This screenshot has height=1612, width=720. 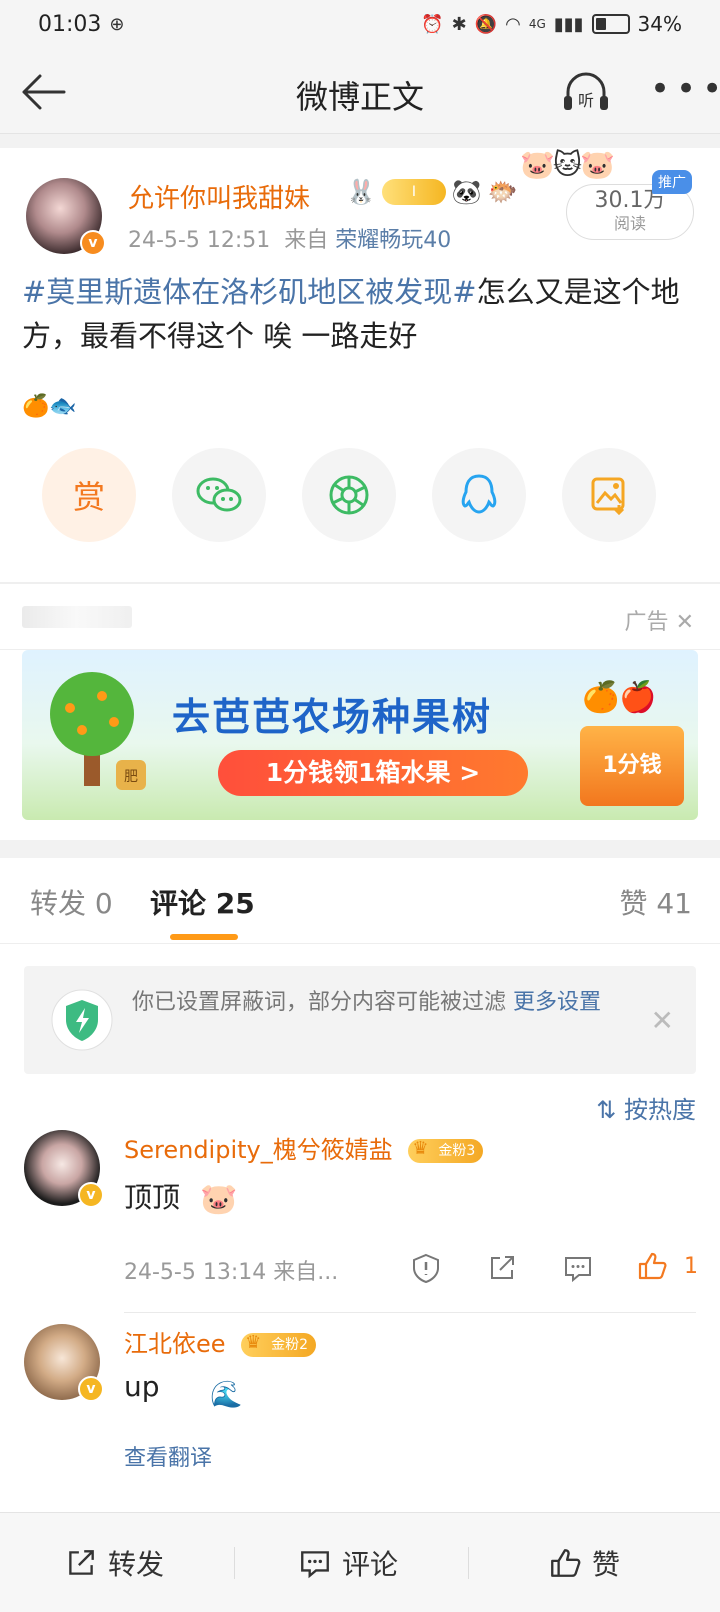 What do you see at coordinates (660, 1110) in the screenshot?
I see `sort-label: 按热度` at bounding box center [660, 1110].